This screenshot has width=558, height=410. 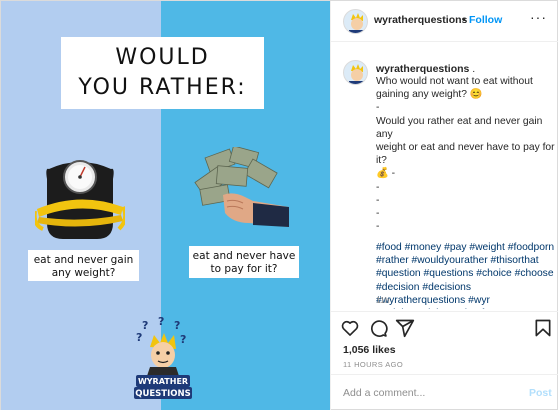 What do you see at coordinates (244, 269) in the screenshot?
I see `option-right-line-2: to pay for it?` at bounding box center [244, 269].